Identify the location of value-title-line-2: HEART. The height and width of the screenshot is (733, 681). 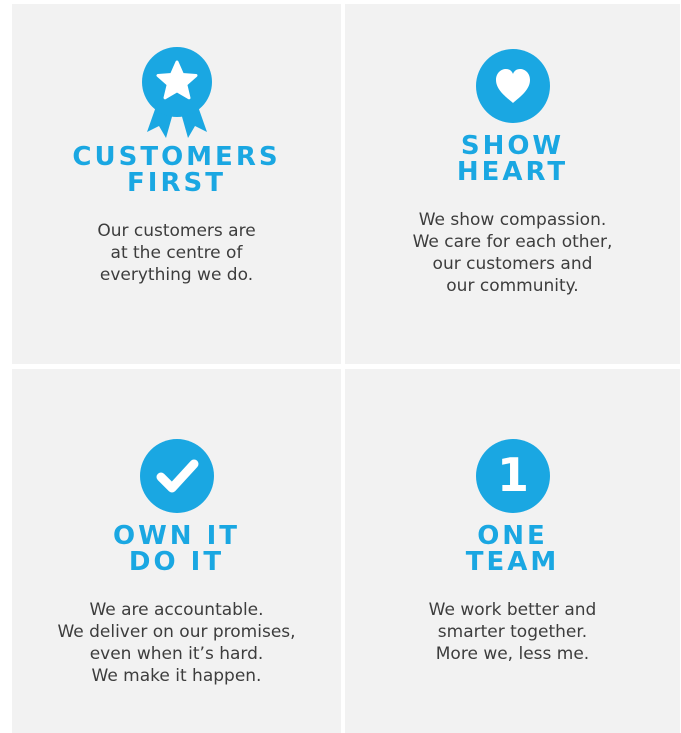
(512, 172).